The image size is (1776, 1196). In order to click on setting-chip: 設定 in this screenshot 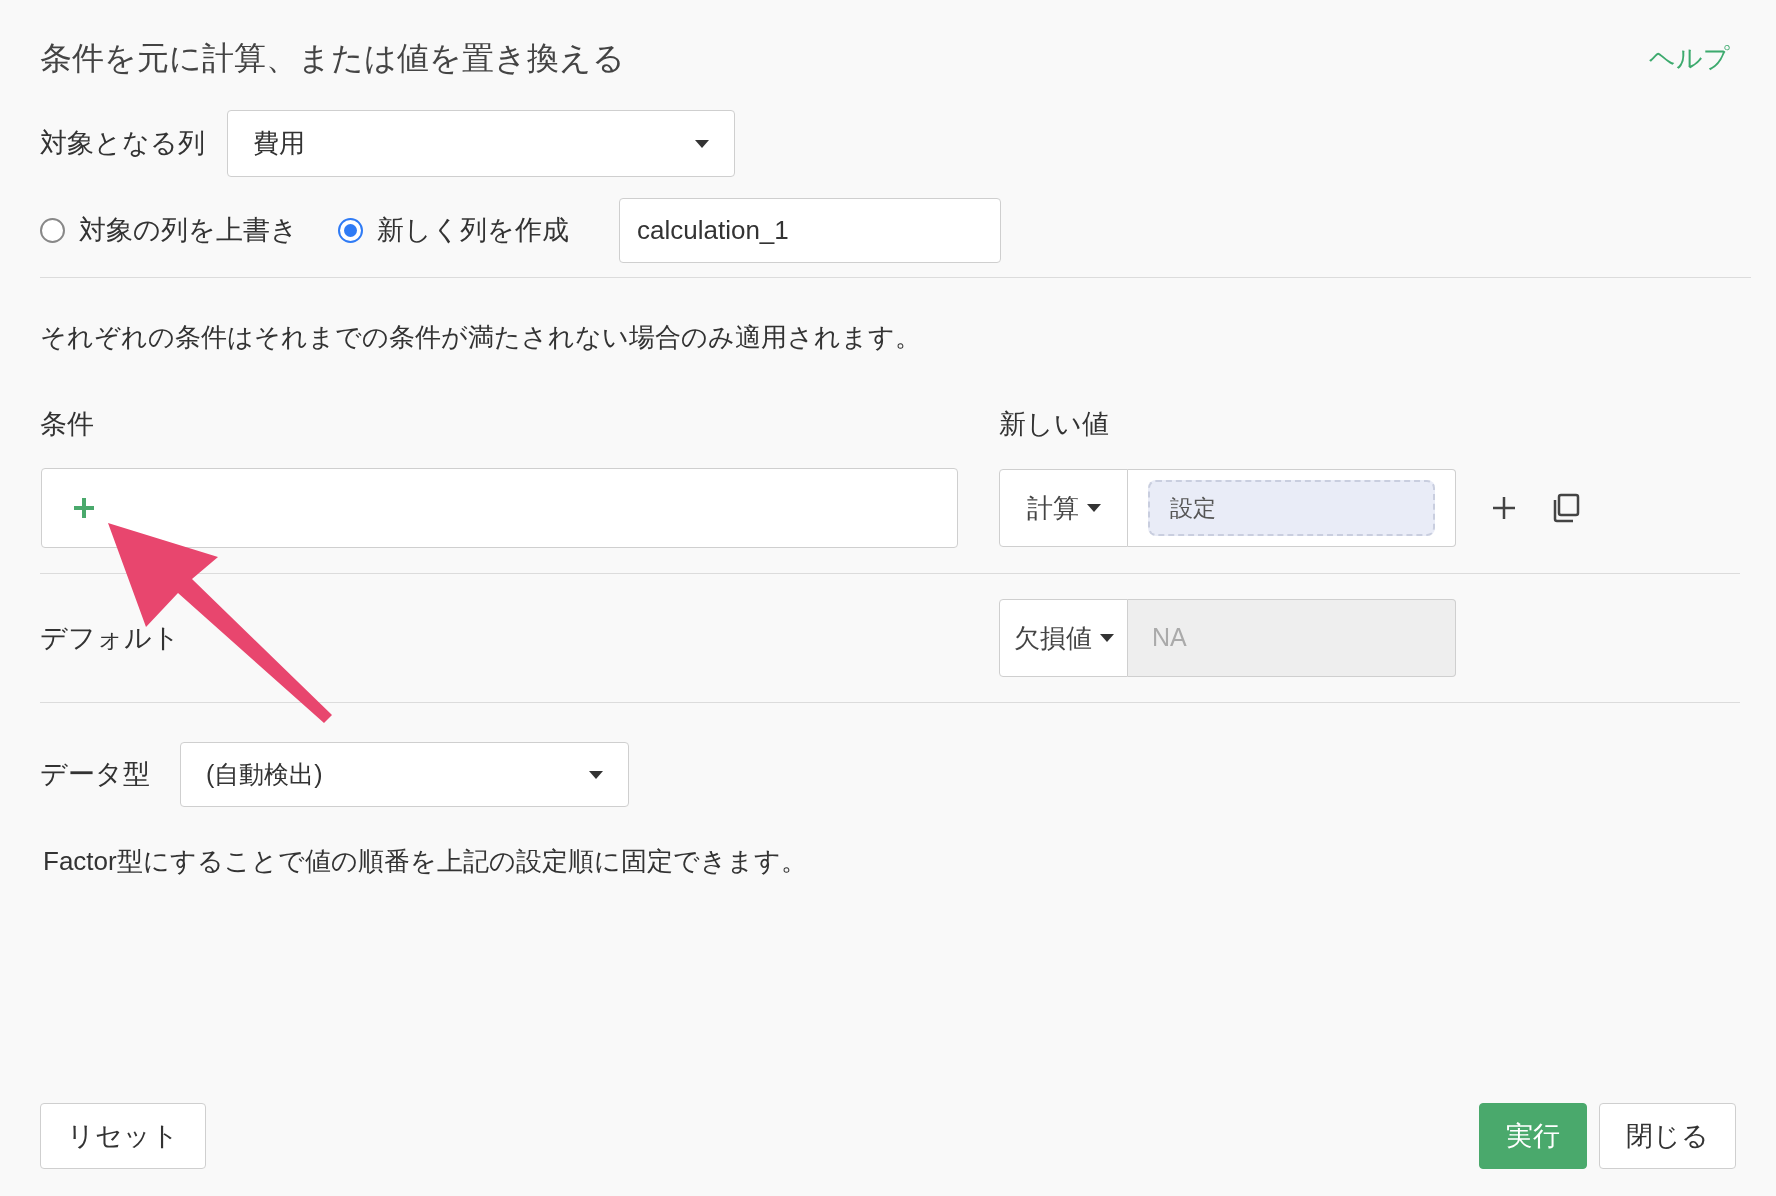, I will do `click(1291, 508)`.